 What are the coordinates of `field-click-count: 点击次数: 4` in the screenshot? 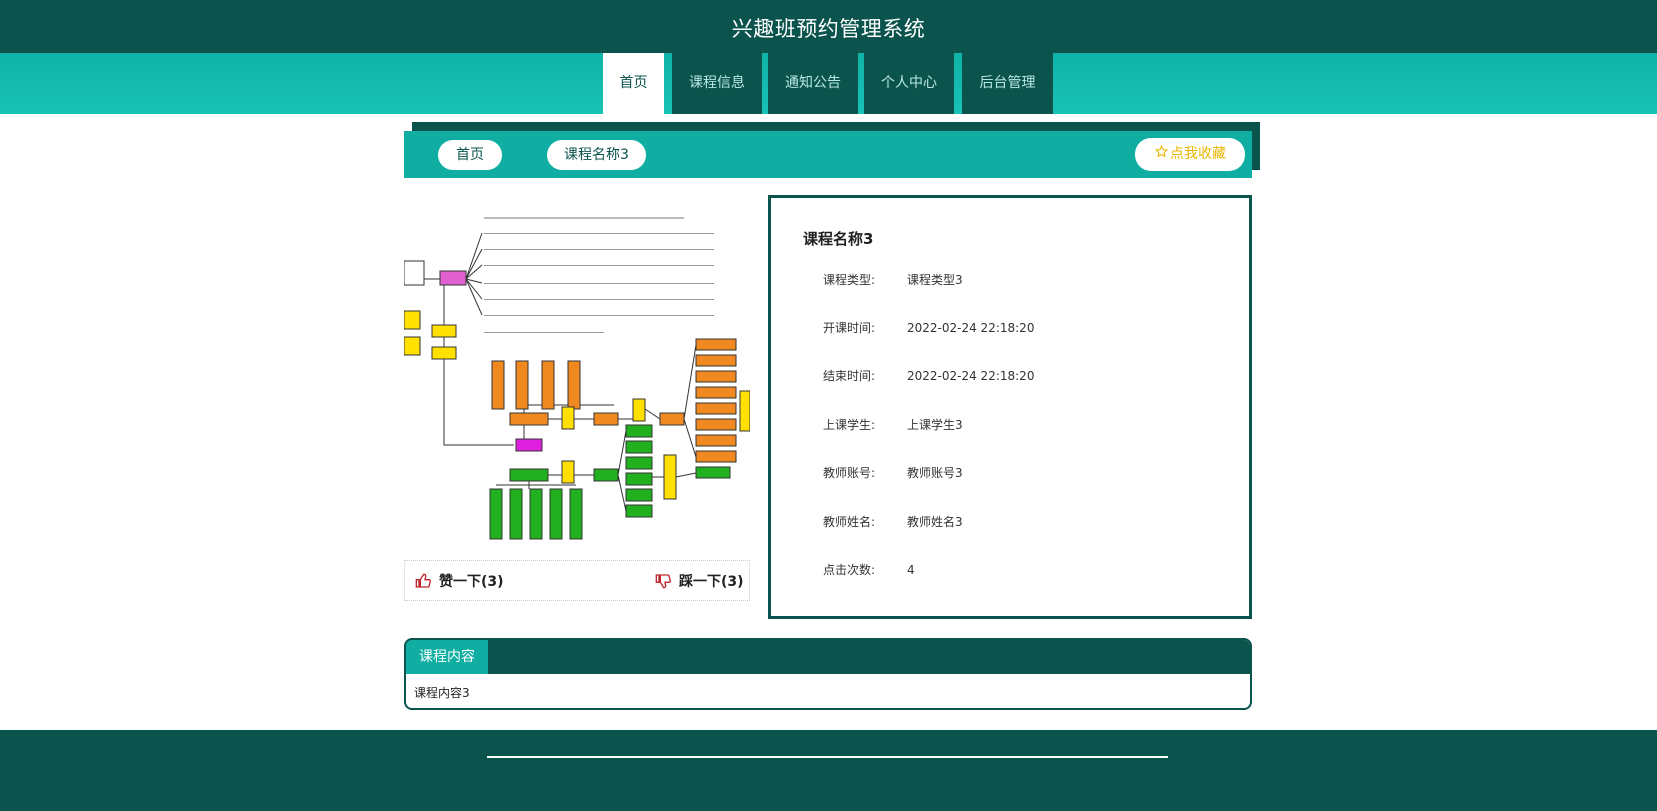 It's located at (869, 569).